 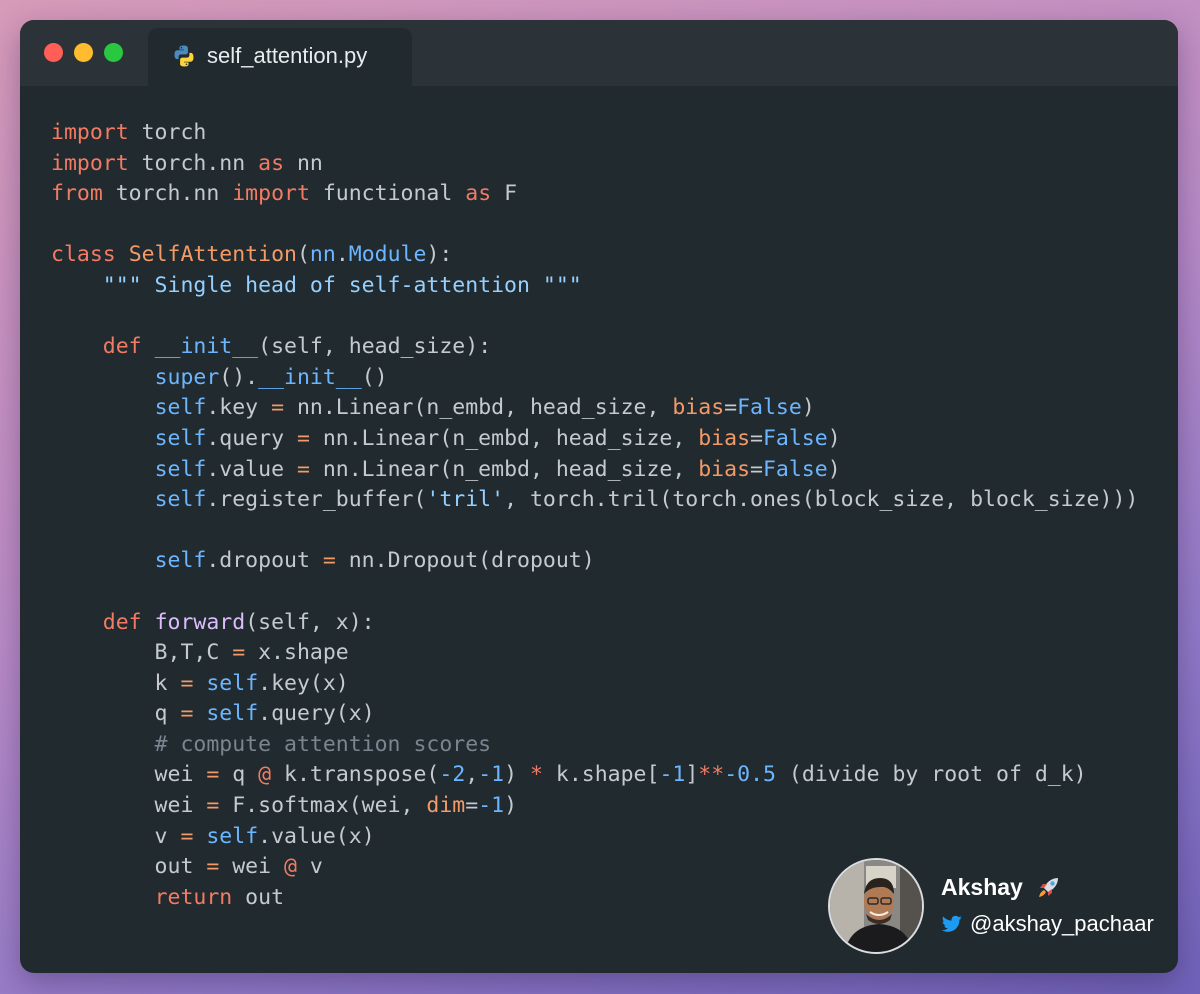 What do you see at coordinates (212, 255) in the screenshot?
I see `code-token: SelfAttention` at bounding box center [212, 255].